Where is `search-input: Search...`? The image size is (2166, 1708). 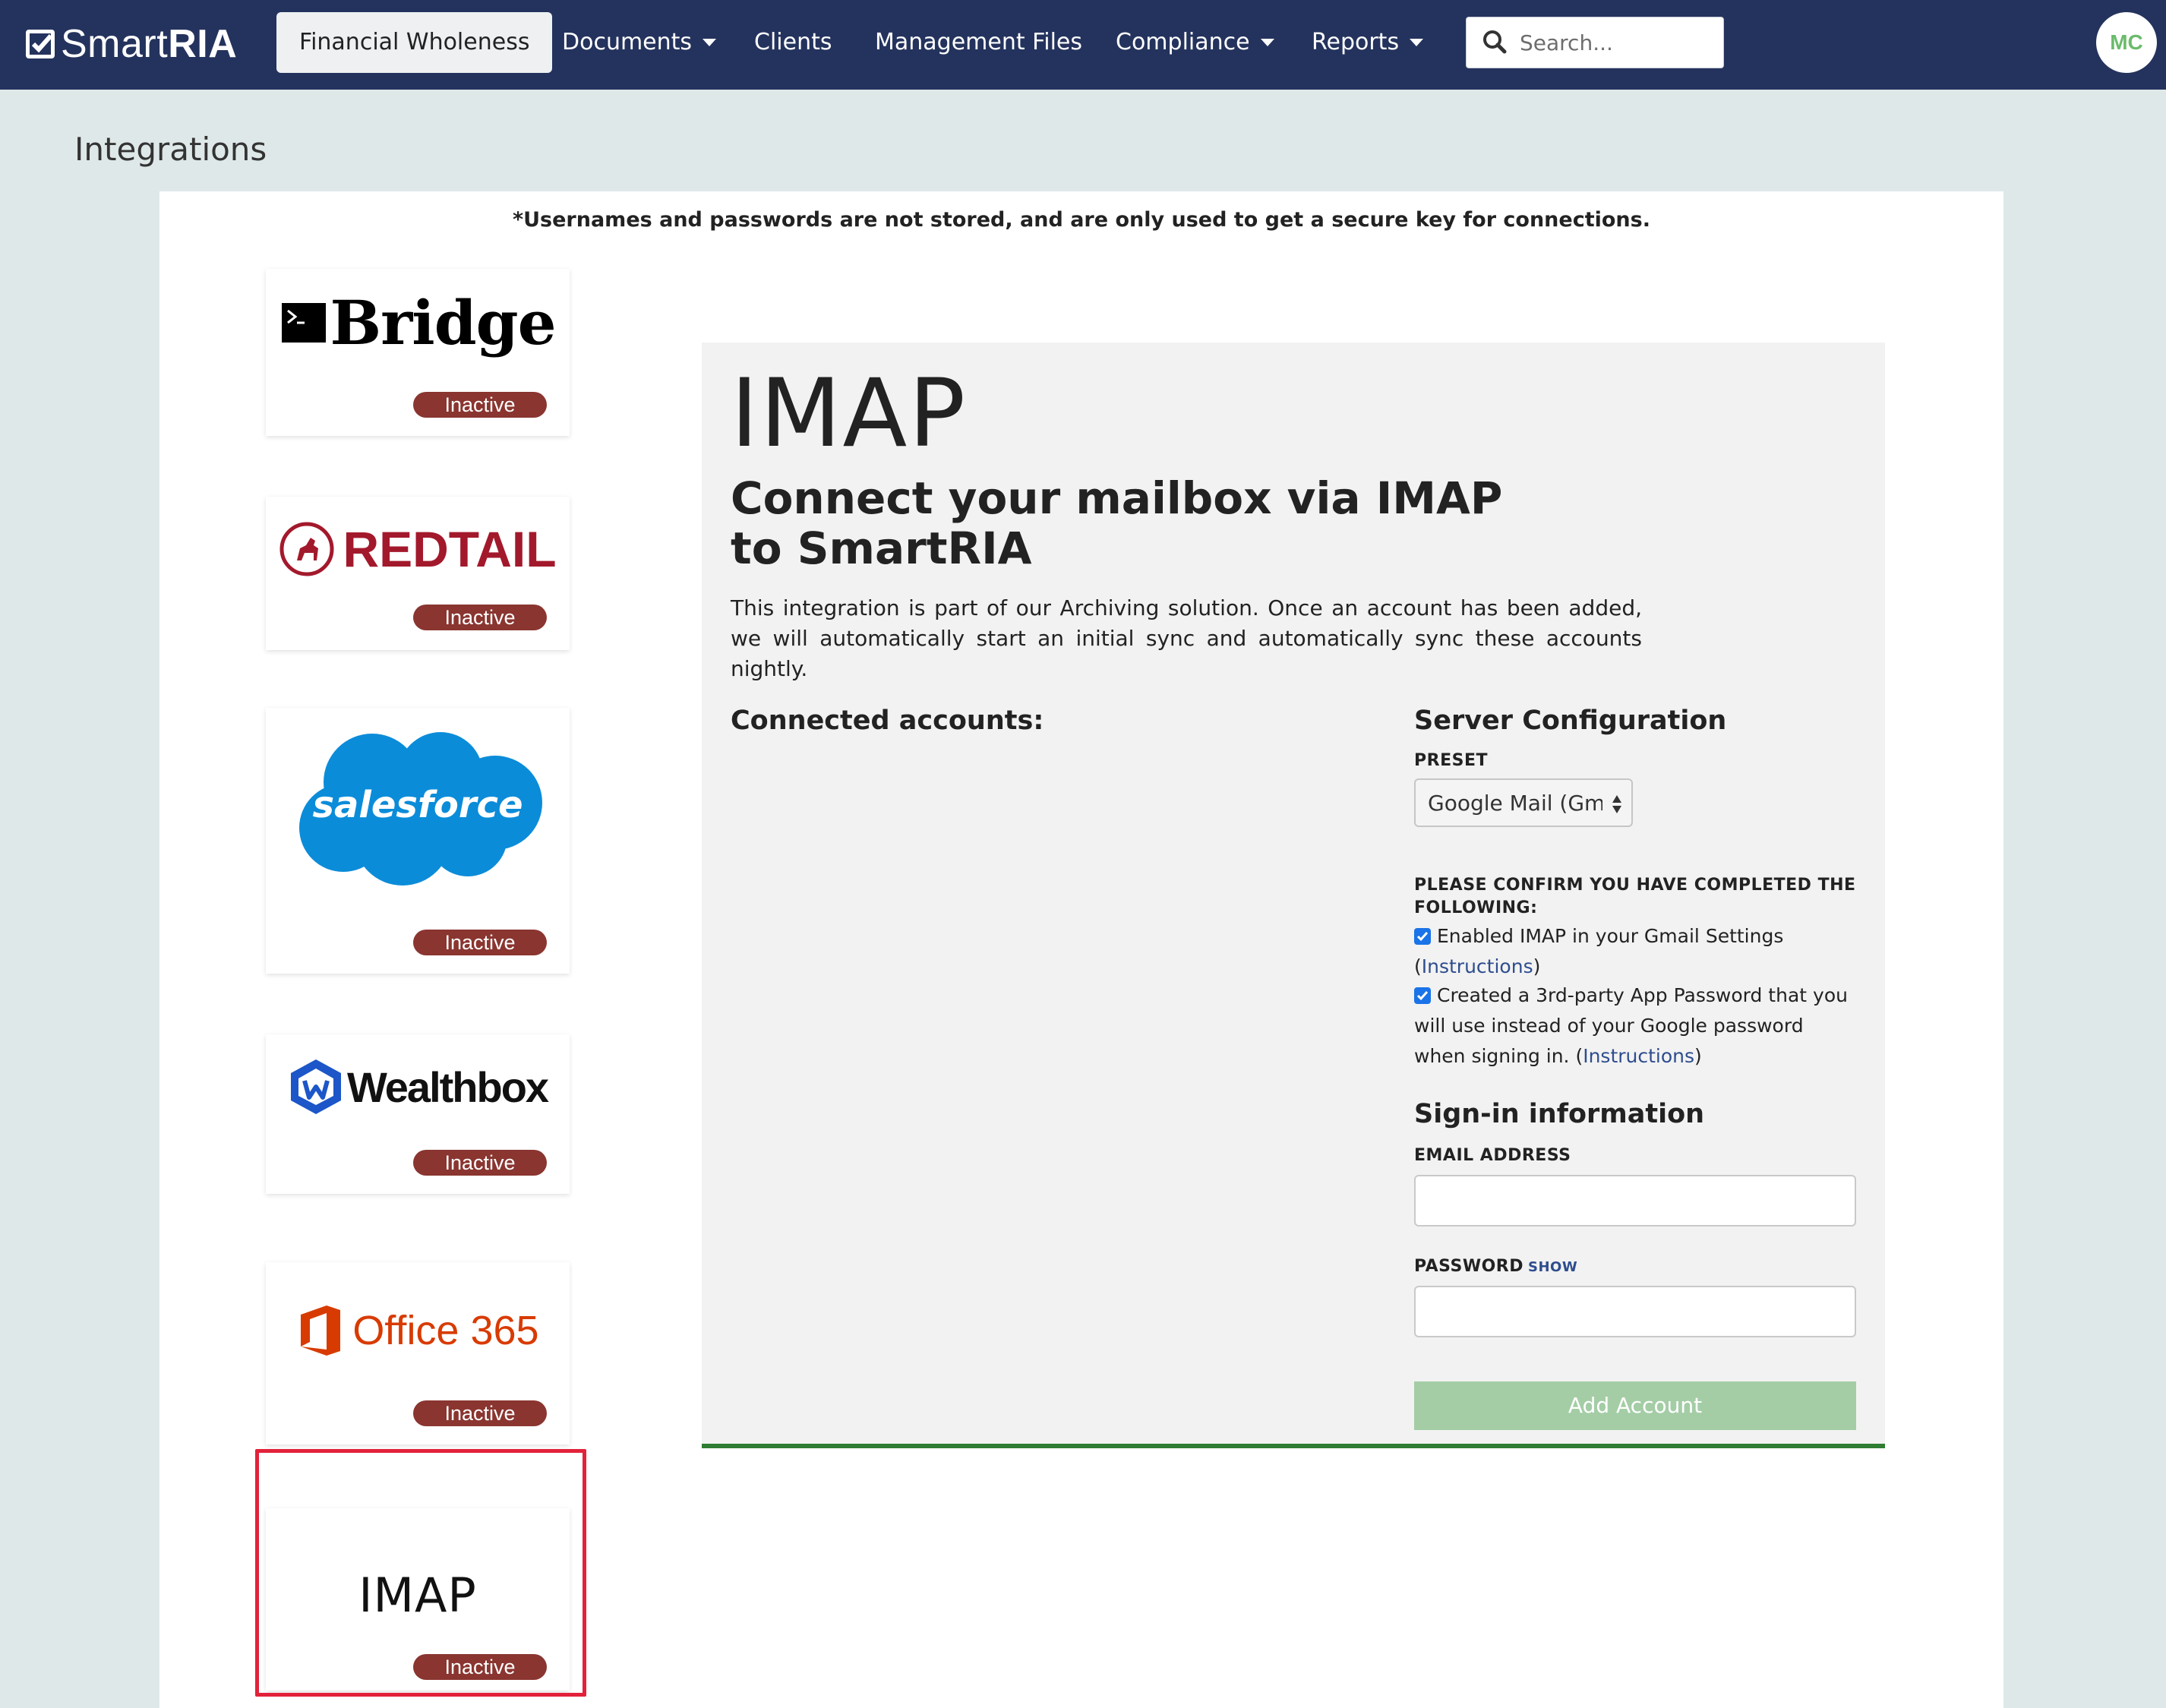 search-input: Search... is located at coordinates (1566, 42).